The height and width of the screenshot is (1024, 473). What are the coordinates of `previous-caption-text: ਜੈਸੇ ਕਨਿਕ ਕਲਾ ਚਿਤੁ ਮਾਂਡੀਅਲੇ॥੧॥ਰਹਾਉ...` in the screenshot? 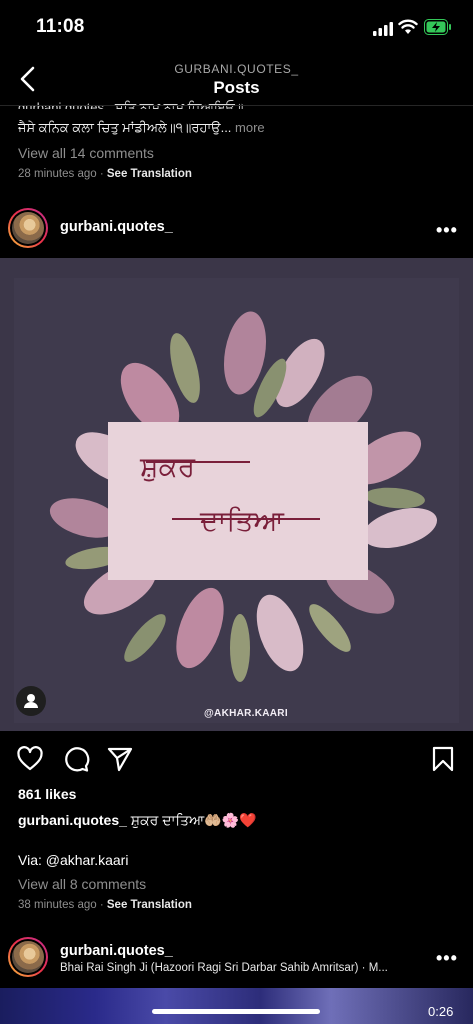 It's located at (125, 127).